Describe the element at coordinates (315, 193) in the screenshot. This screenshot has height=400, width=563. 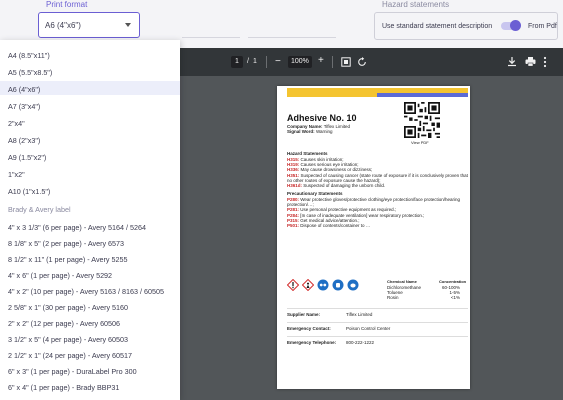
I see `precaution-heading: Precautionary Statements` at that location.